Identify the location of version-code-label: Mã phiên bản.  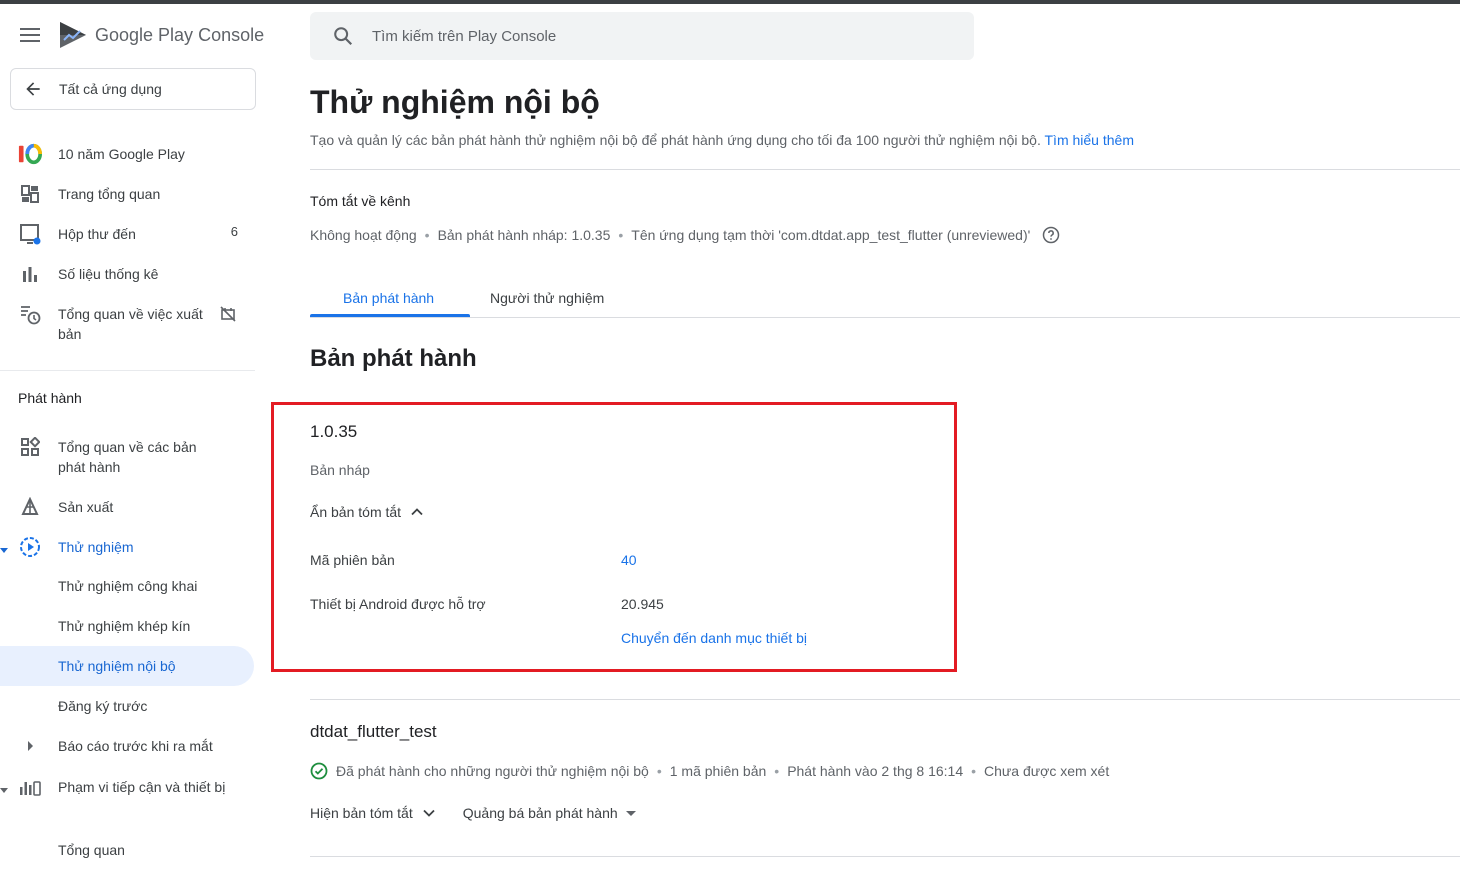
(352, 560).